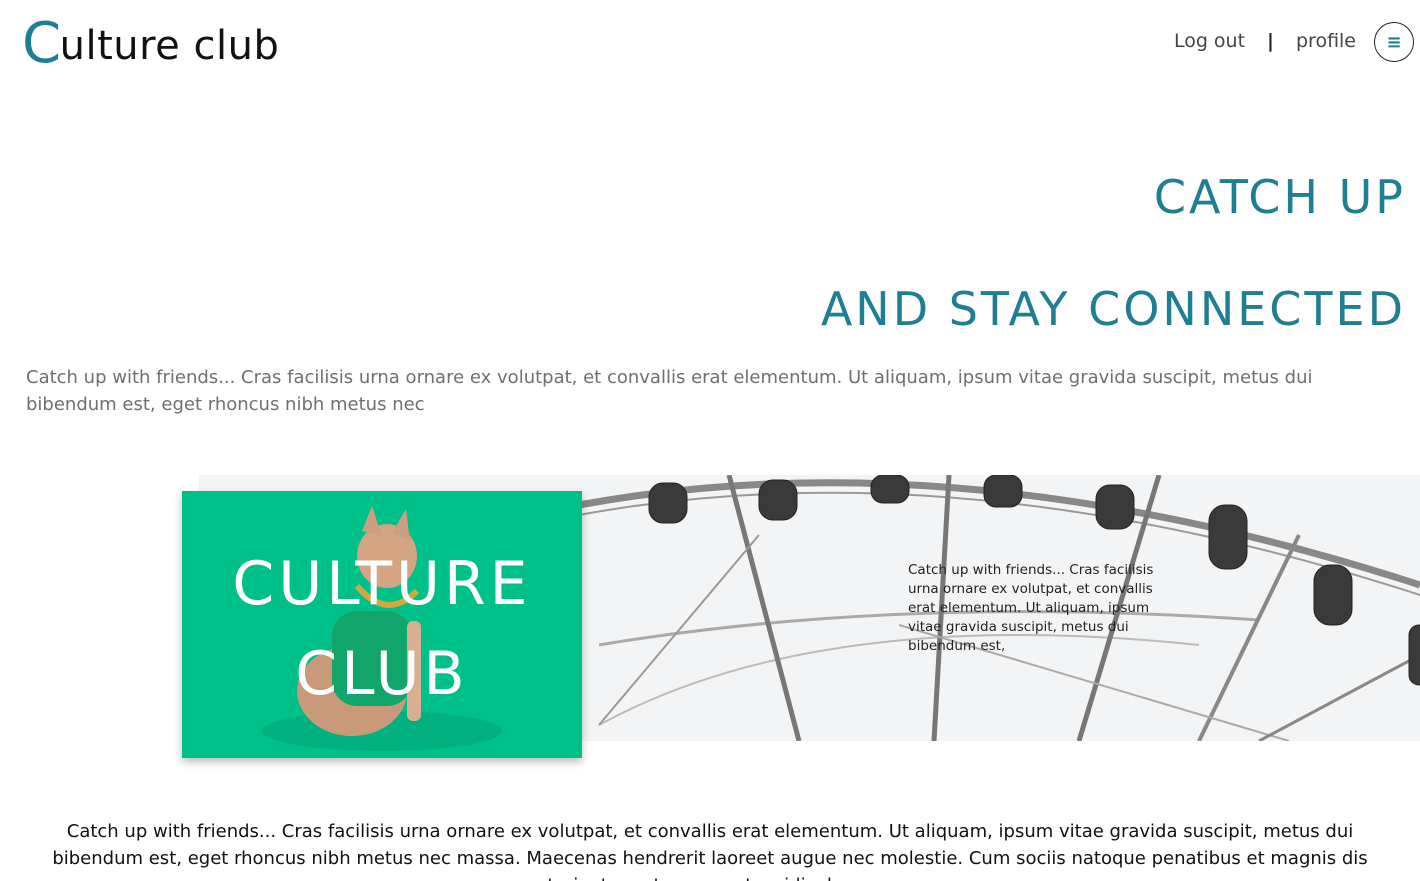  I want to click on menu-button: ≡, so click(1394, 42).